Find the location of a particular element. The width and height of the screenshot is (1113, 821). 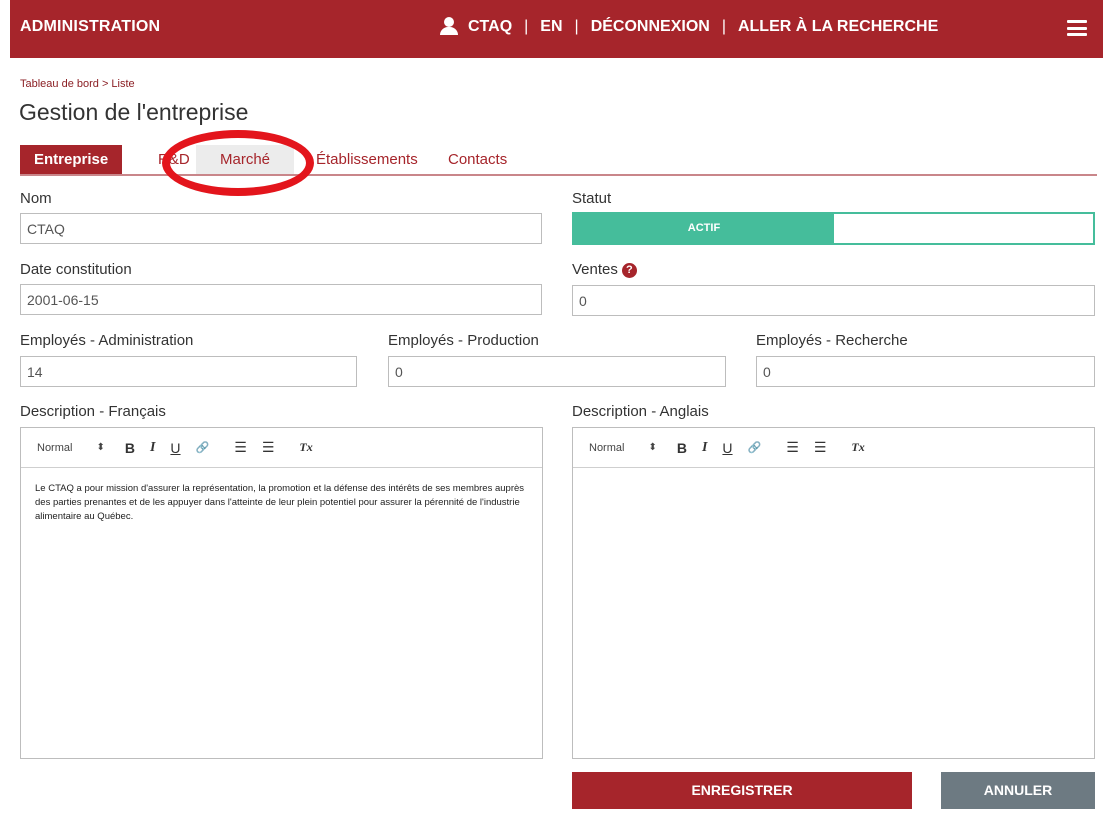

emp-admin-label: Employés - Administration is located at coordinates (107, 340).